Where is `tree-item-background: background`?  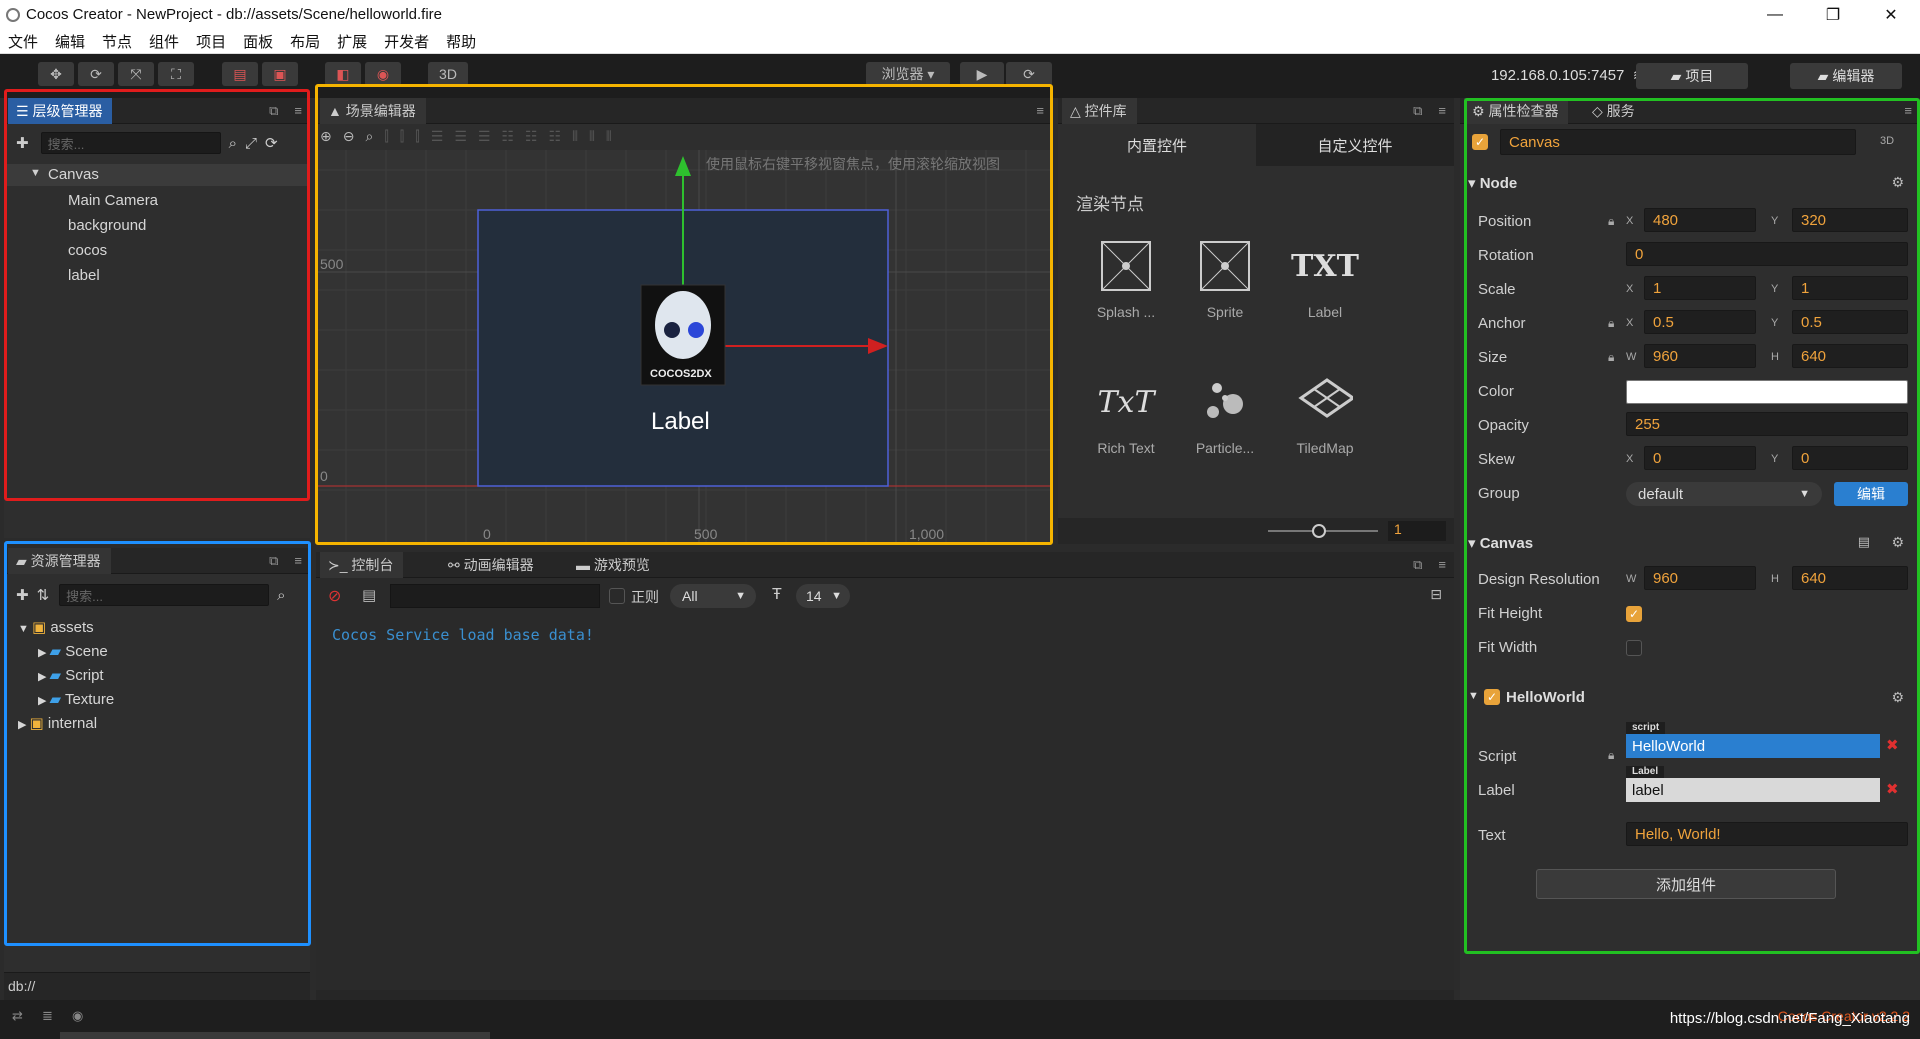 tree-item-background: background is located at coordinates (107, 225).